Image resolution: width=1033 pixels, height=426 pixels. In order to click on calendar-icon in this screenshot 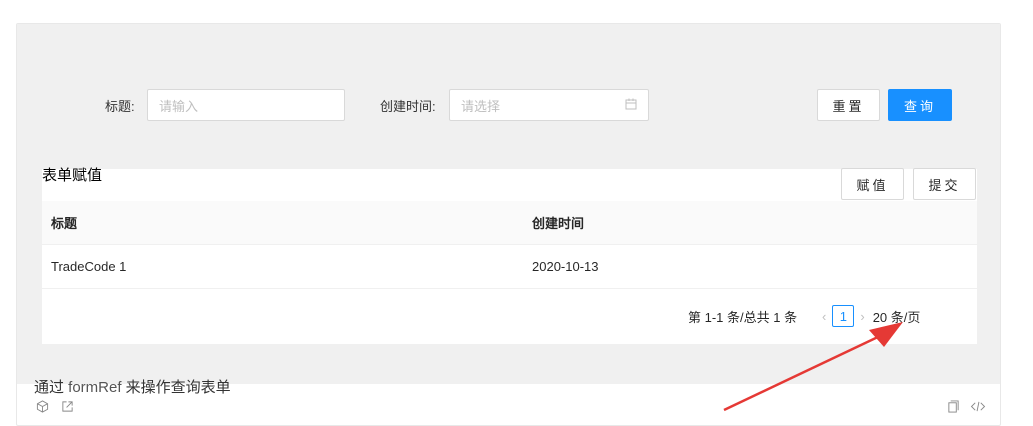, I will do `click(631, 105)`.